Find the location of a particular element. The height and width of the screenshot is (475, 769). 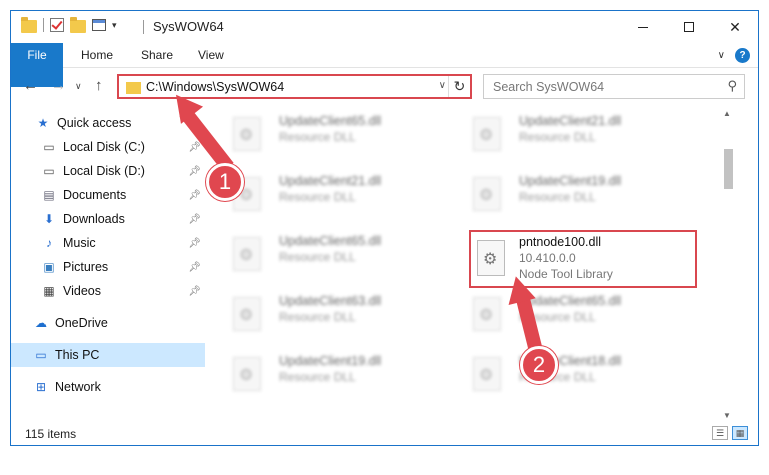

callout-badge-2: 2 is located at coordinates (539, 365).